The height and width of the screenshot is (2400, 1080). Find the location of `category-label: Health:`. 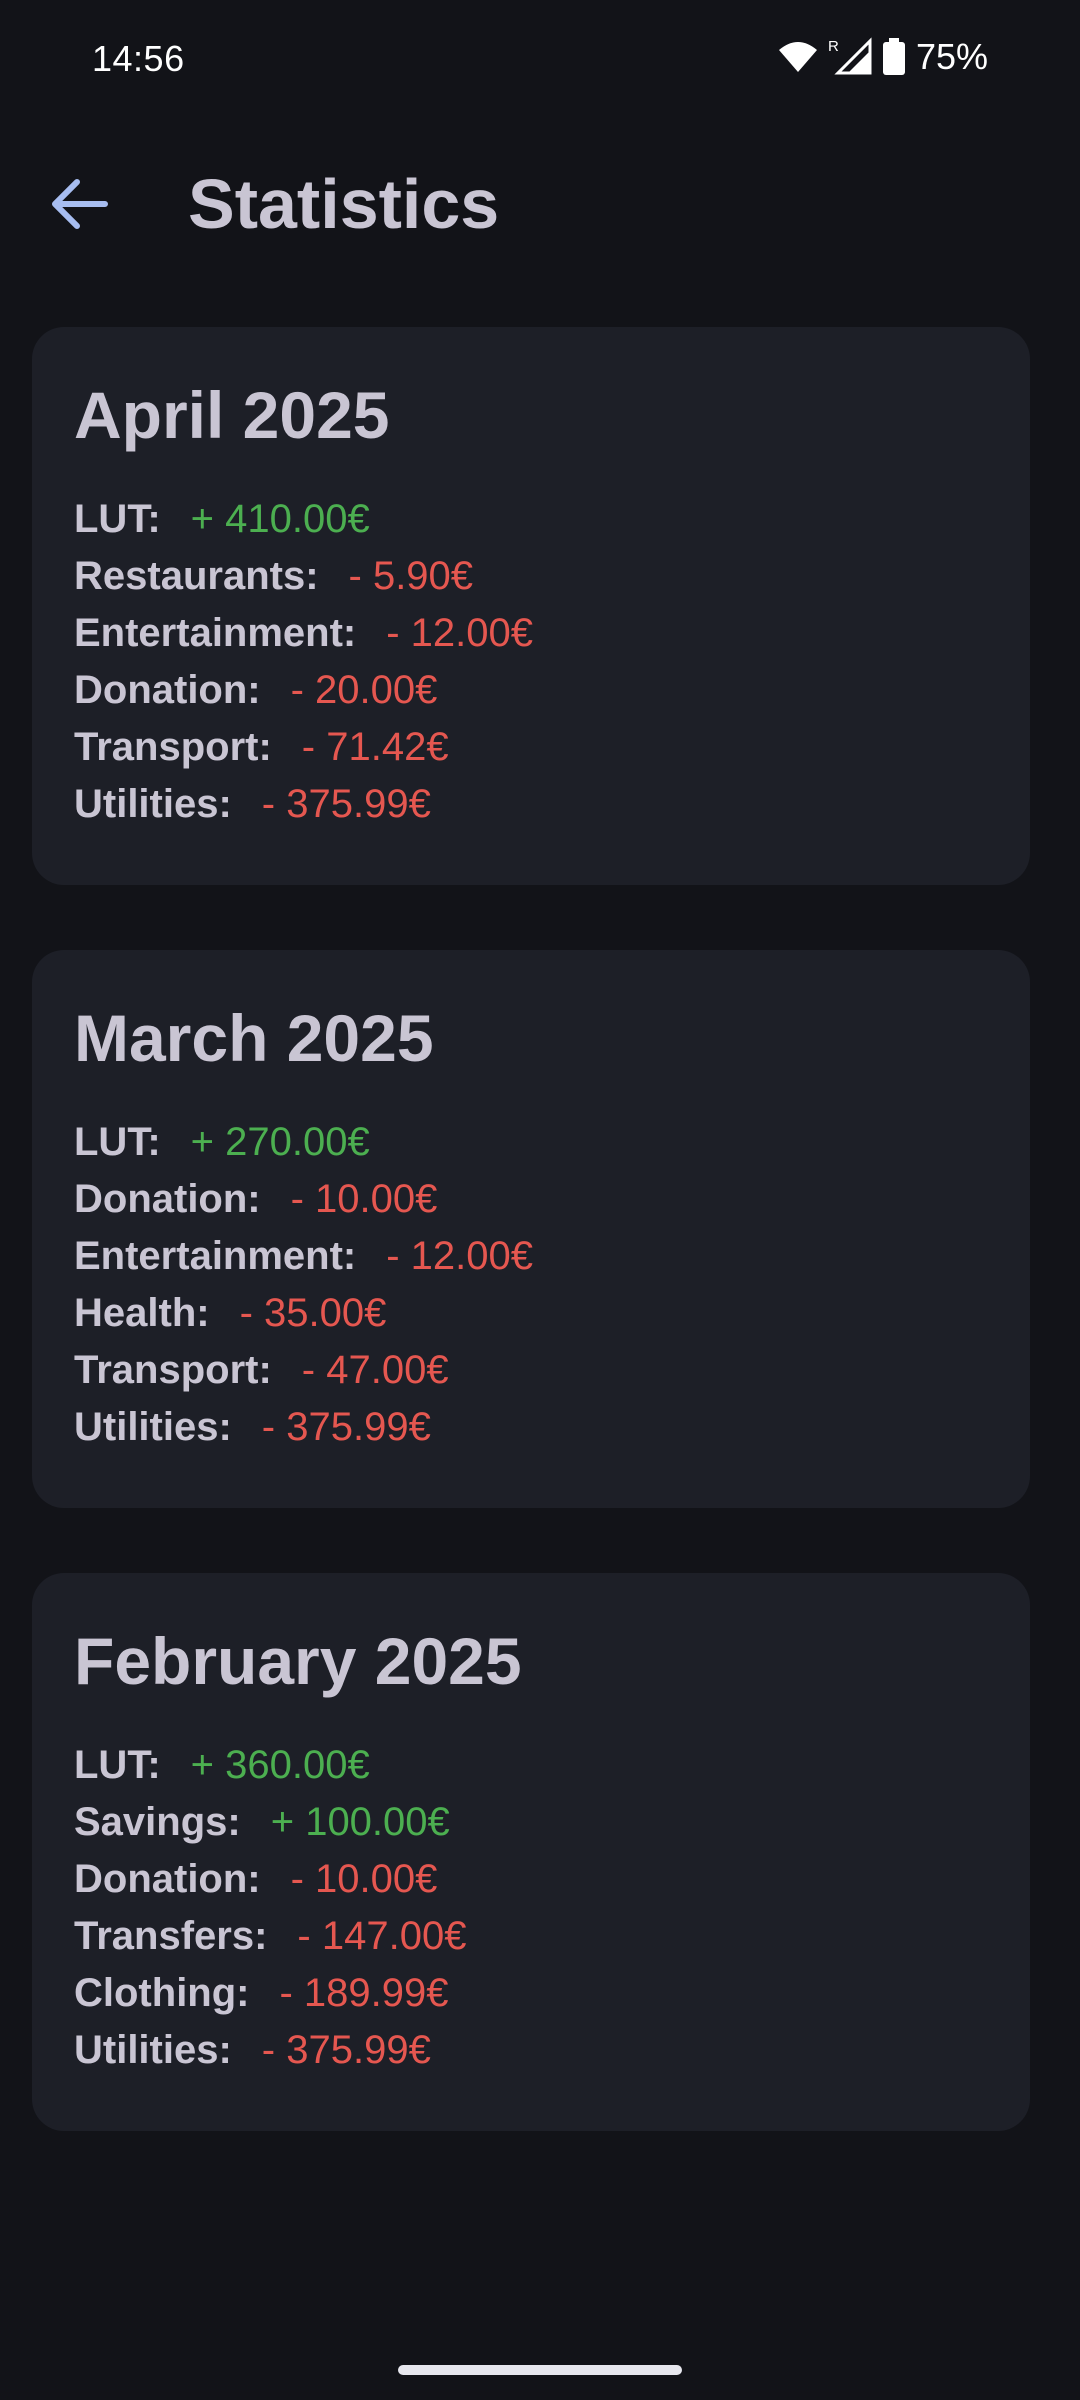

category-label: Health: is located at coordinates (142, 1313).